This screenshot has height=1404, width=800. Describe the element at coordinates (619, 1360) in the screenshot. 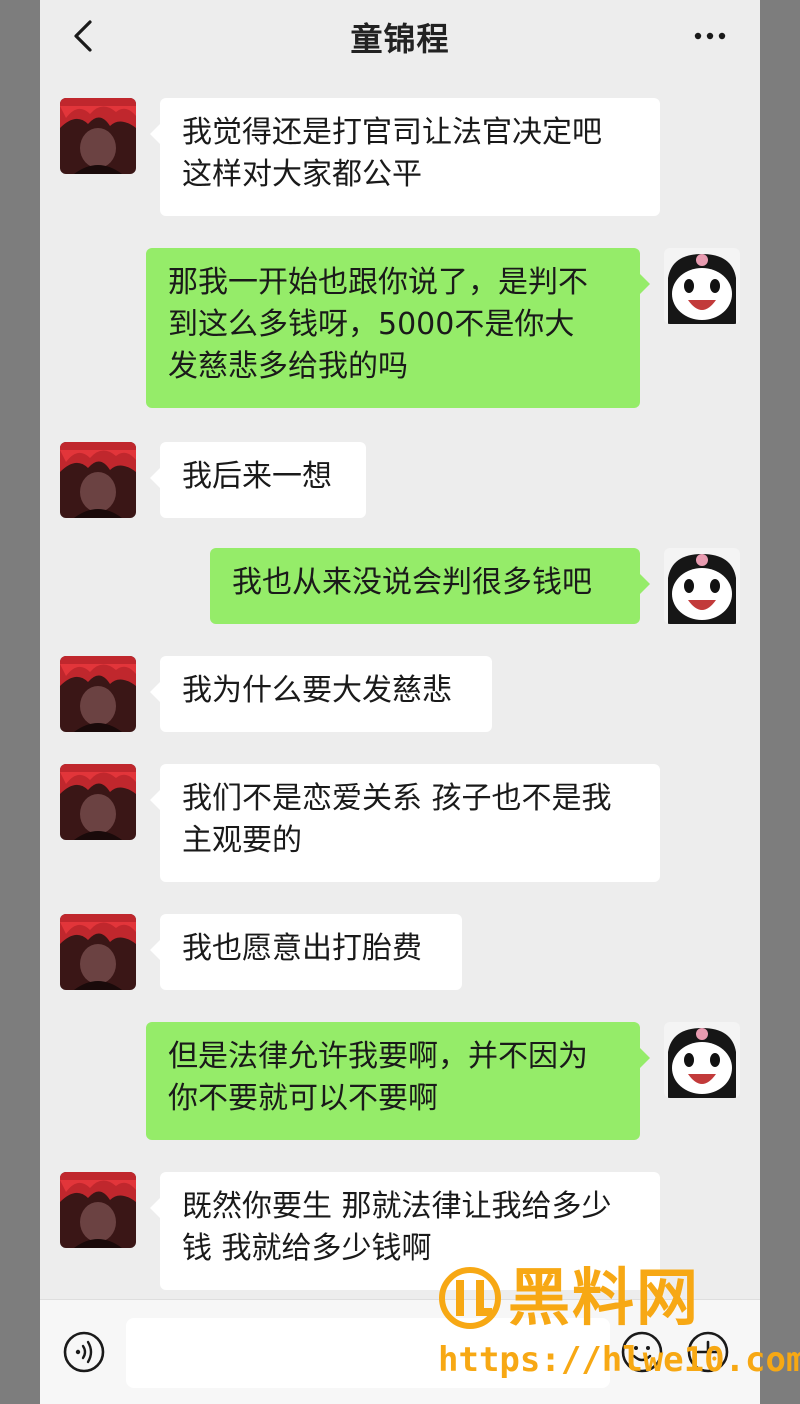

I see `watermark-url: https://hlwe10.com` at that location.